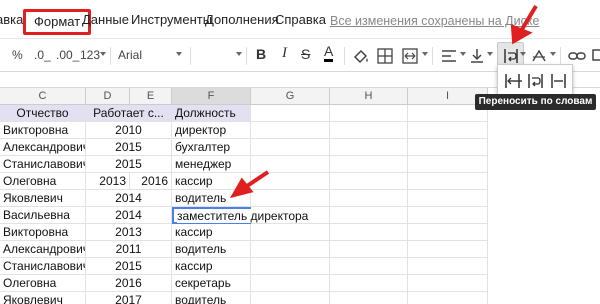  What do you see at coordinates (577, 56) in the screenshot?
I see `link-icon` at bounding box center [577, 56].